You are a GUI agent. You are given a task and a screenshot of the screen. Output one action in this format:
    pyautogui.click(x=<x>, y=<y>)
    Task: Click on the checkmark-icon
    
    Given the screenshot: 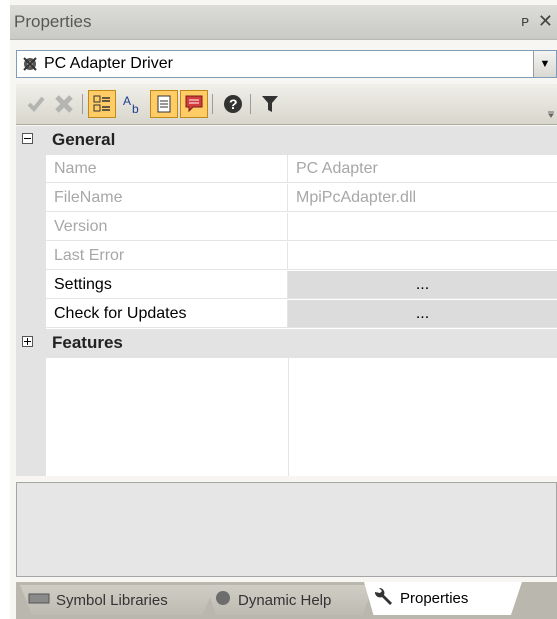 What is the action you would take?
    pyautogui.click(x=36, y=104)
    